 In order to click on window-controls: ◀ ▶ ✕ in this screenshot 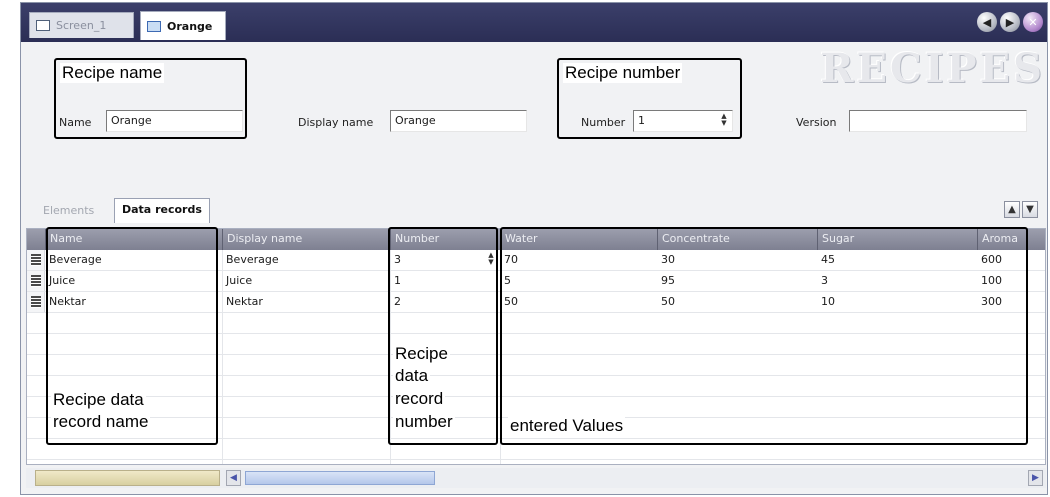, I will do `click(1010, 22)`.